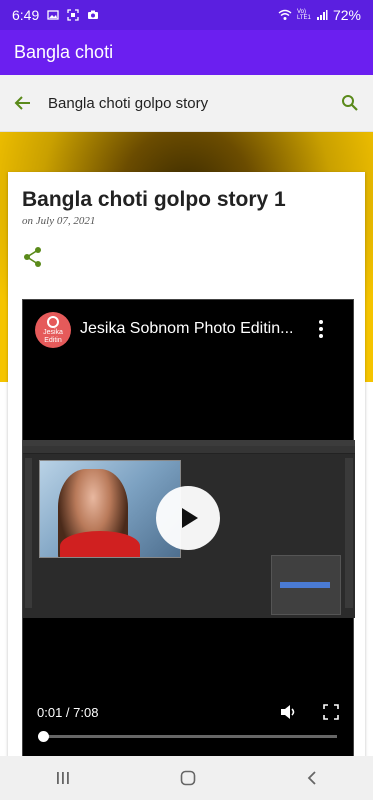 The width and height of the screenshot is (373, 800). I want to click on system-nav-bar, so click(186, 778).